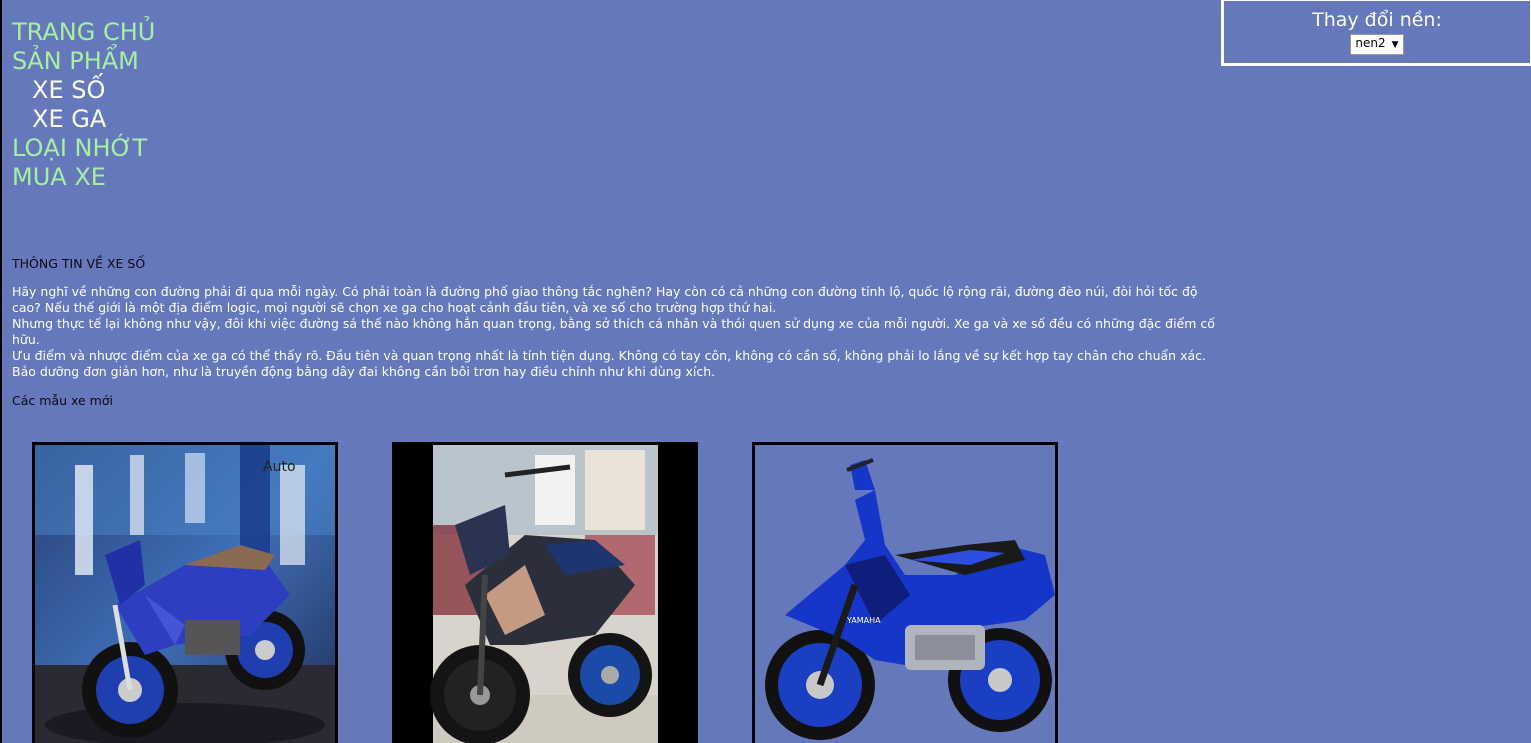 The width and height of the screenshot is (1531, 743). I want to click on nav-xe-so-link: XE SỐ, so click(83, 90).